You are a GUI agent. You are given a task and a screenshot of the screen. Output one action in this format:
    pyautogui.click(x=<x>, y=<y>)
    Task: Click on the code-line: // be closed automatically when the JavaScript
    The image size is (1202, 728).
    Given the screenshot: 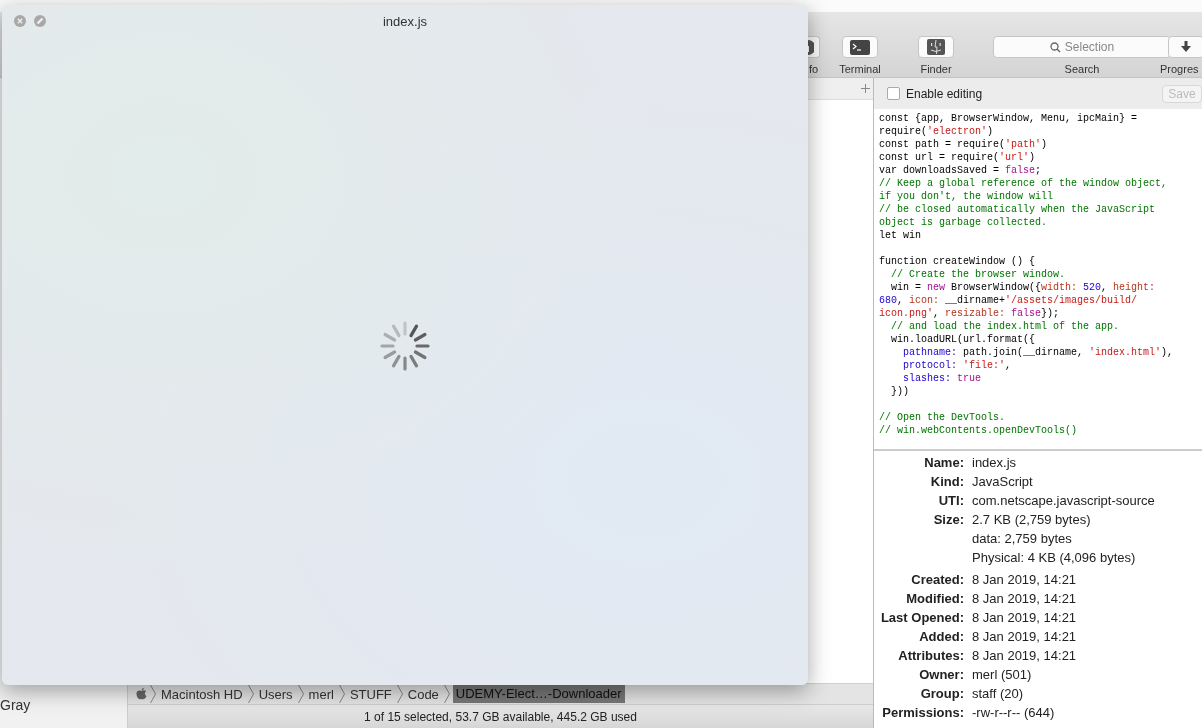 What is the action you would take?
    pyautogui.click(x=1017, y=209)
    